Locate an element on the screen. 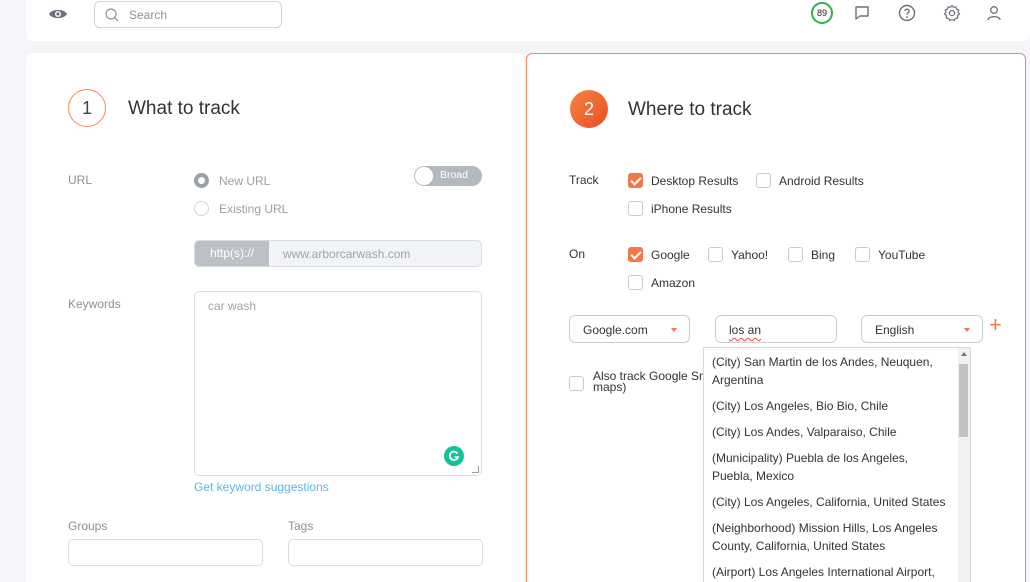 The width and height of the screenshot is (1030, 582). yahoo-option: Yahoo! is located at coordinates (738, 254).